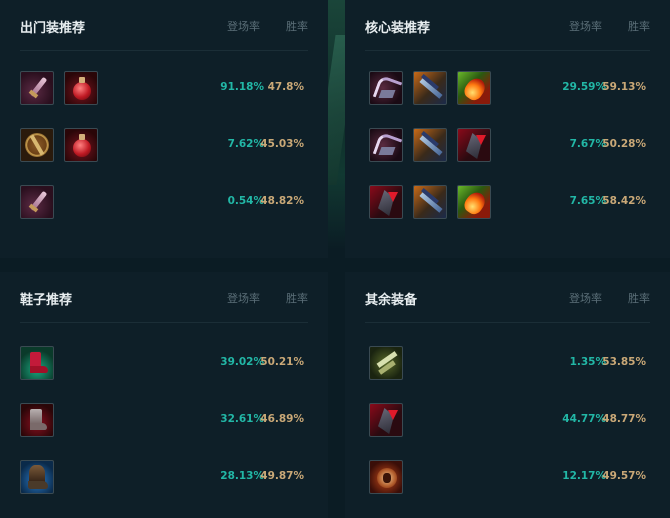 The image size is (670, 518). What do you see at coordinates (242, 87) in the screenshot?
I see `pick-rate-value: 91.18%` at bounding box center [242, 87].